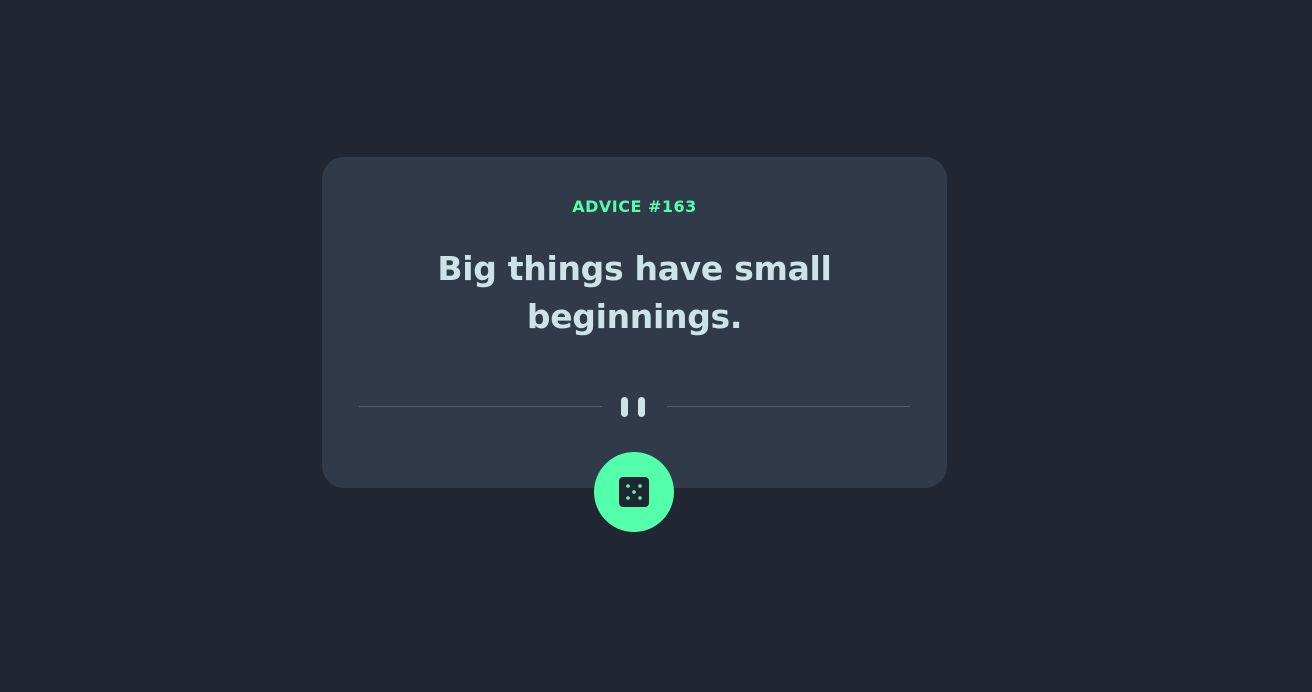 Image resolution: width=1312 pixels, height=692 pixels. I want to click on pause-icon, so click(634, 407).